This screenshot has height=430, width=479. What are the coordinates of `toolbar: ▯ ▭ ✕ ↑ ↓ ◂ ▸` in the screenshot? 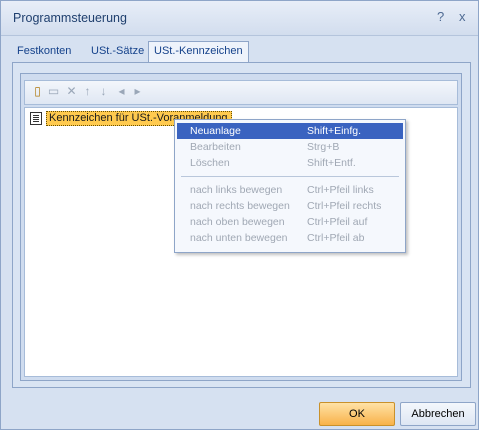 It's located at (241, 92).